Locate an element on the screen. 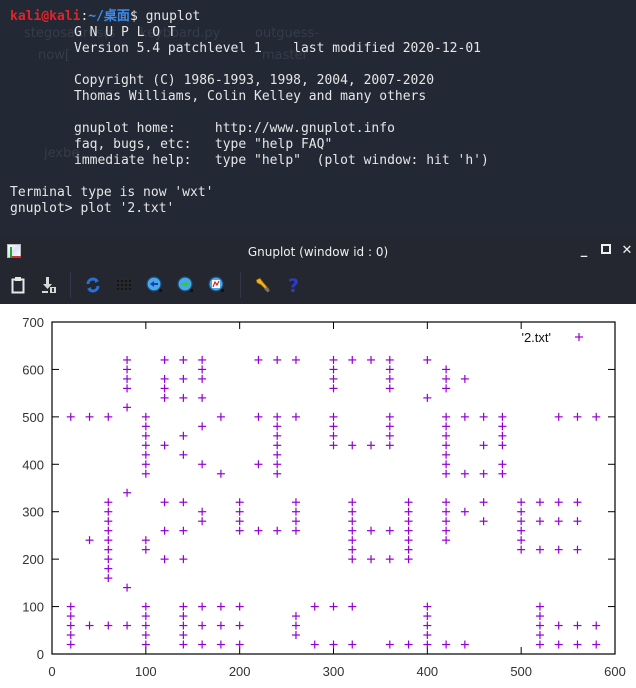 The image size is (636, 688). y-tick-label: 0 is located at coordinates (40, 654).